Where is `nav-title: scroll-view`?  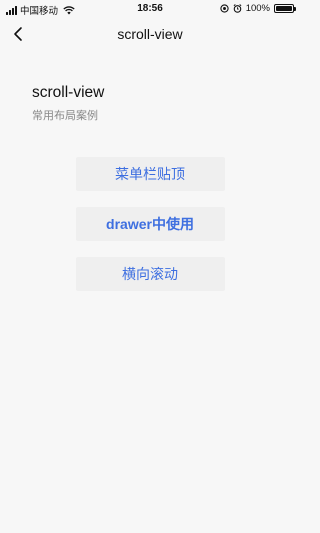
nav-title: scroll-view is located at coordinates (150, 34).